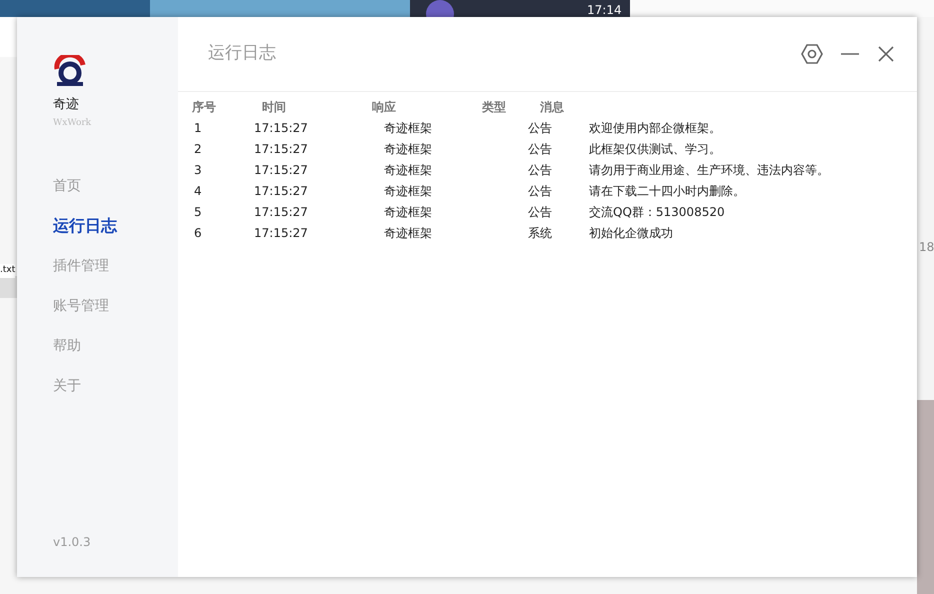  What do you see at coordinates (72, 123) in the screenshot?
I see `logo-subtitle: WxWork` at bounding box center [72, 123].